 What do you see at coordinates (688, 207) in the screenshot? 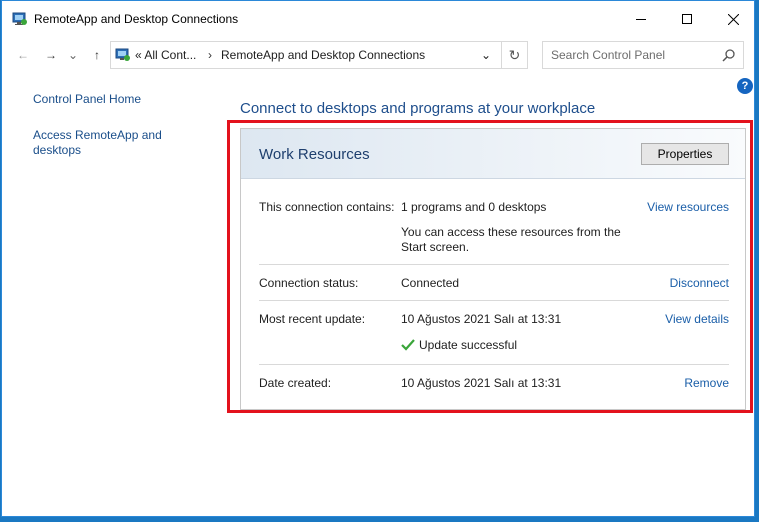
I see `view-resources-link: View resources` at bounding box center [688, 207].